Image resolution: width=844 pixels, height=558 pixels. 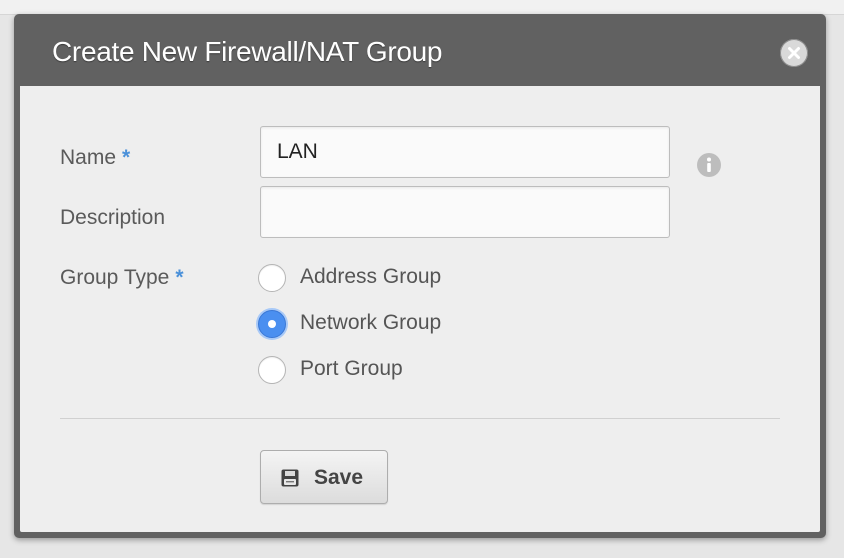 What do you see at coordinates (272, 324) in the screenshot?
I see `radio-button-network-group` at bounding box center [272, 324].